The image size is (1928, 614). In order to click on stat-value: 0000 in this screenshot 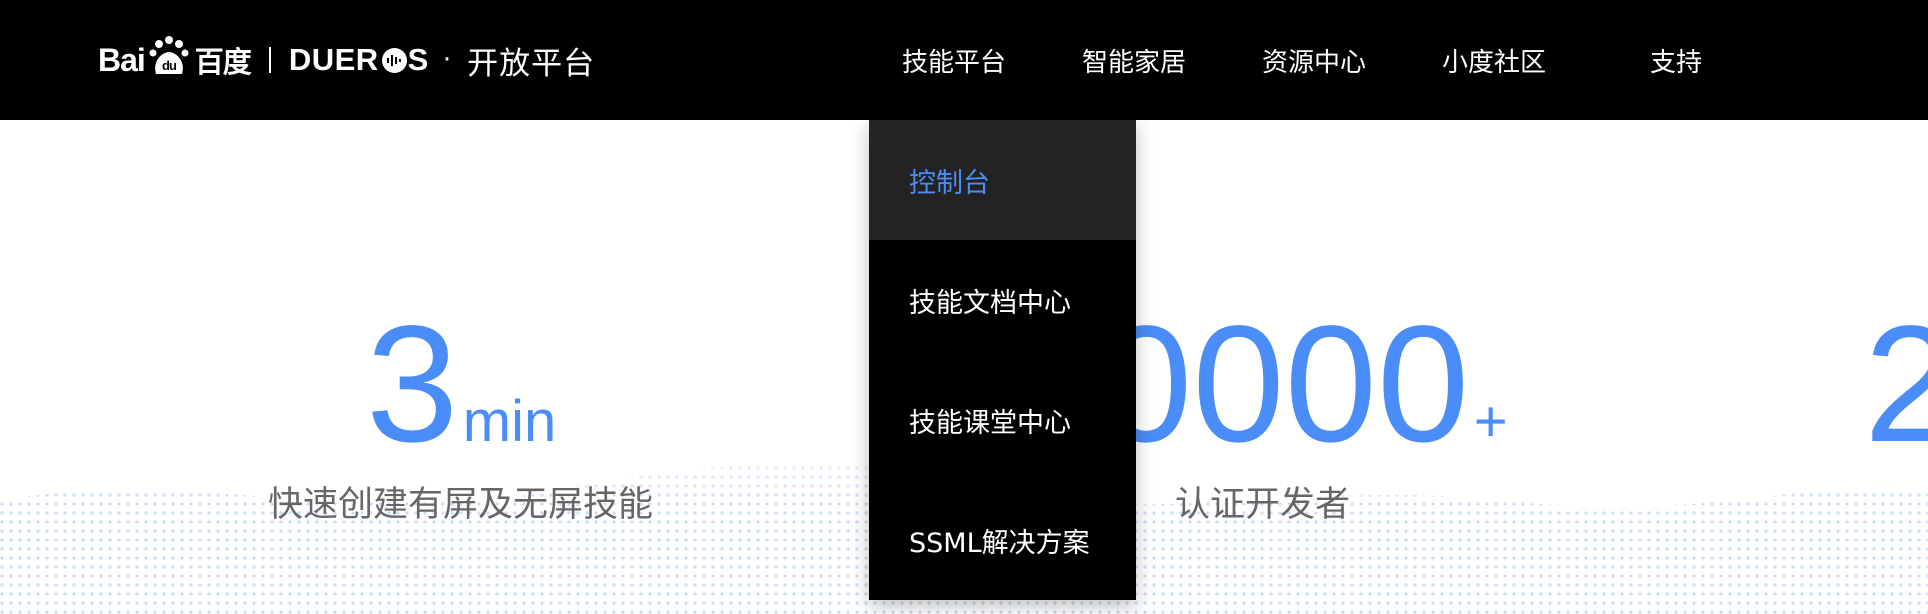, I will do `click(1285, 384)`.